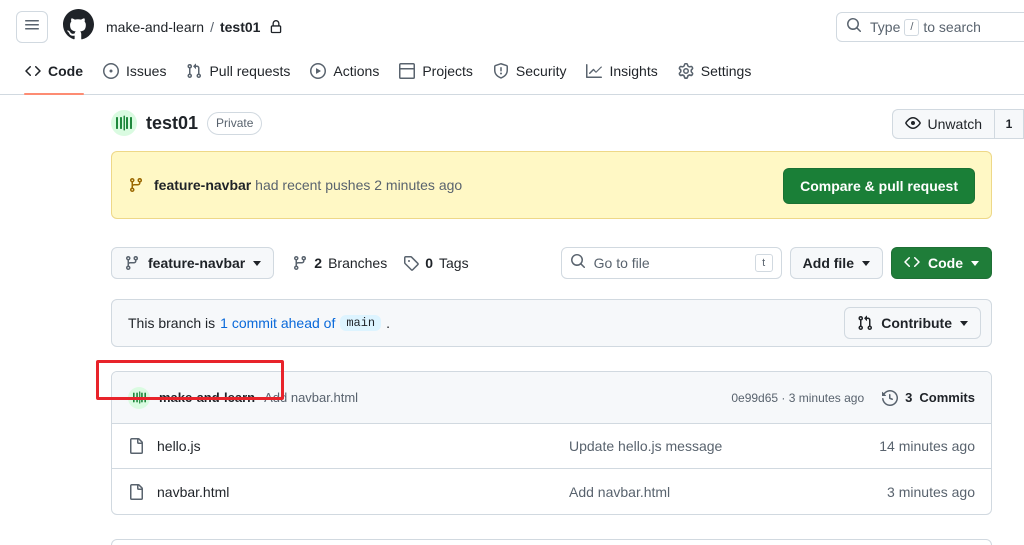 This screenshot has height=545, width=1024. I want to click on file-commit-message: Update hello.js message, so click(645, 446).